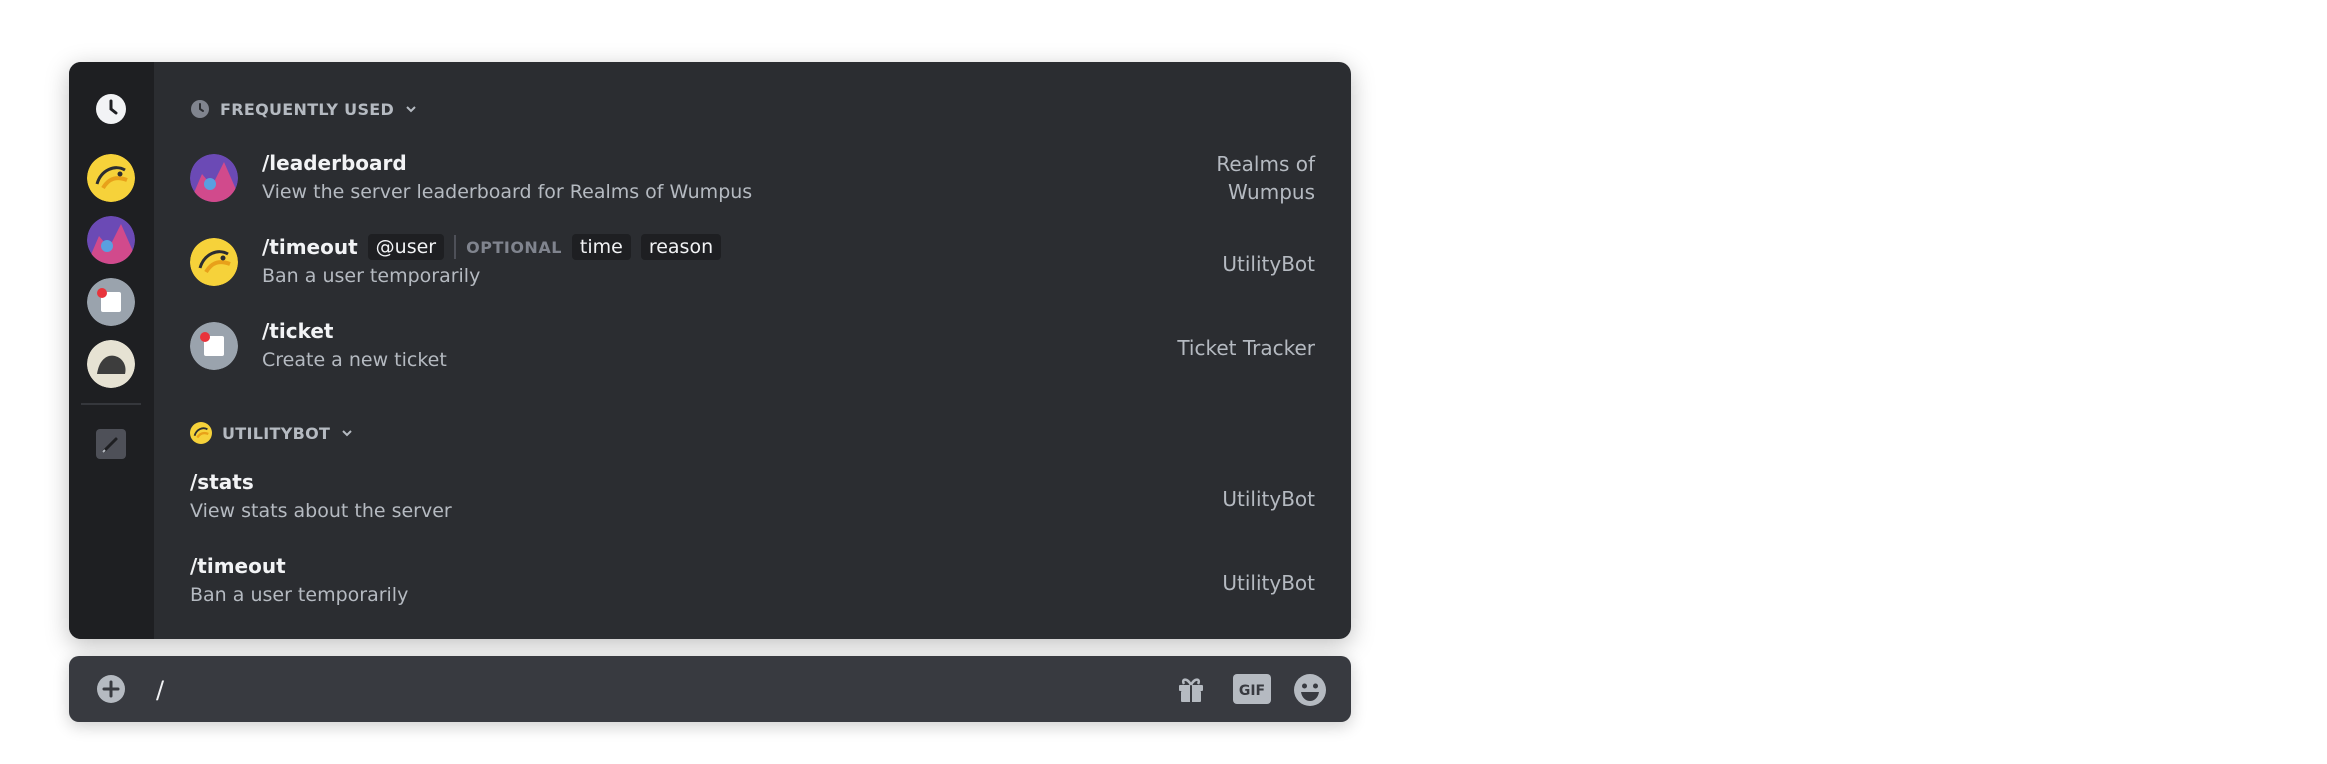 This screenshot has height=764, width=2327. What do you see at coordinates (298, 331) in the screenshot?
I see `command-name: /ticket` at bounding box center [298, 331].